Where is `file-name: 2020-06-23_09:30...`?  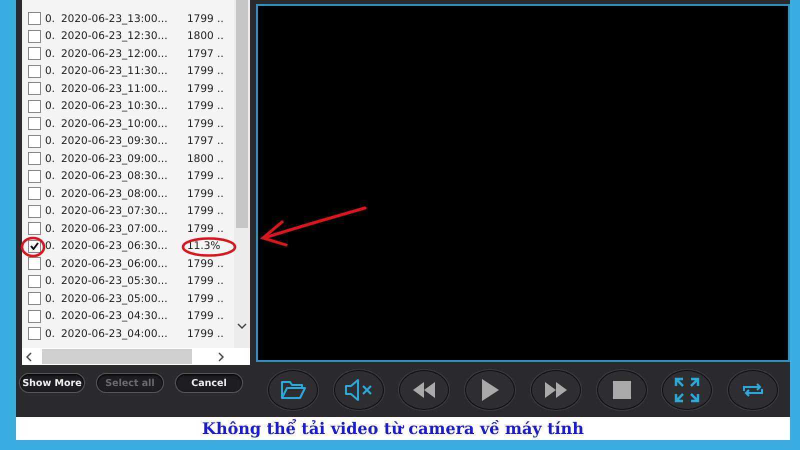
file-name: 2020-06-23_09:30... is located at coordinates (115, 141).